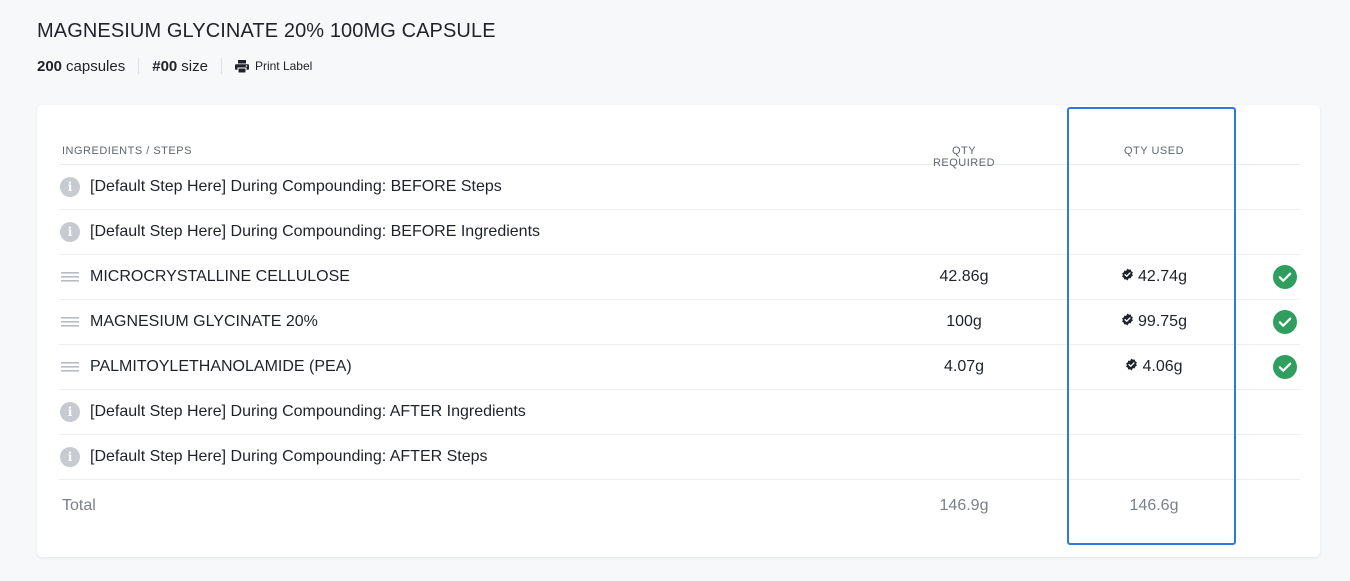 The image size is (1350, 581). Describe the element at coordinates (283, 66) in the screenshot. I see `print-label-text: Print Label` at that location.